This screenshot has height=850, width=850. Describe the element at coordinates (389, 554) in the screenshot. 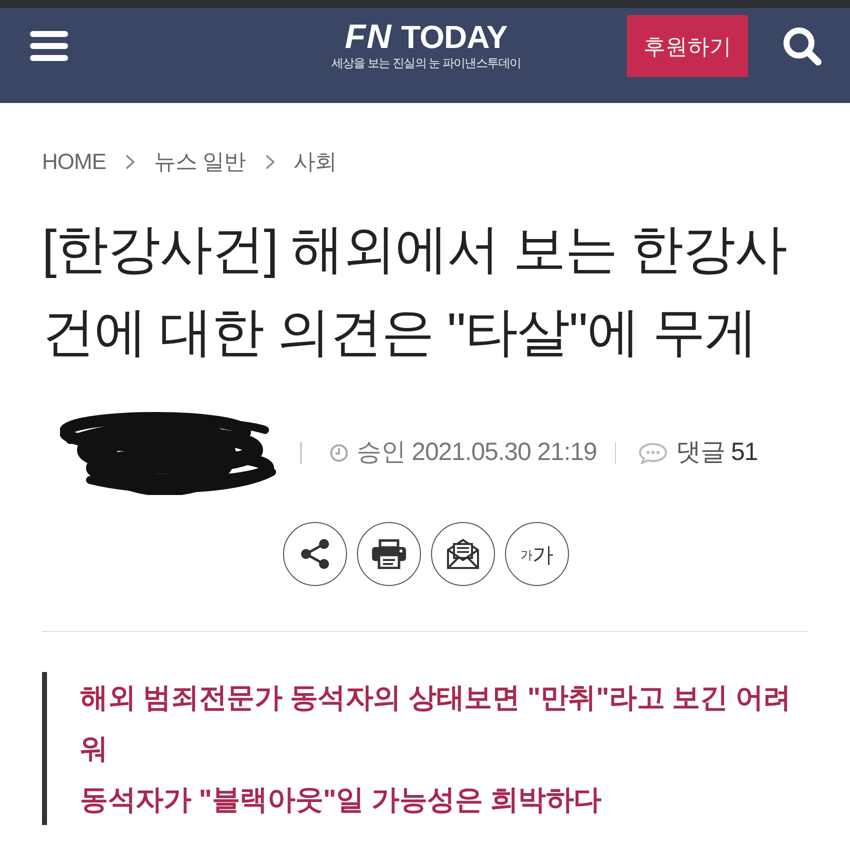

I see `printer-icon` at that location.